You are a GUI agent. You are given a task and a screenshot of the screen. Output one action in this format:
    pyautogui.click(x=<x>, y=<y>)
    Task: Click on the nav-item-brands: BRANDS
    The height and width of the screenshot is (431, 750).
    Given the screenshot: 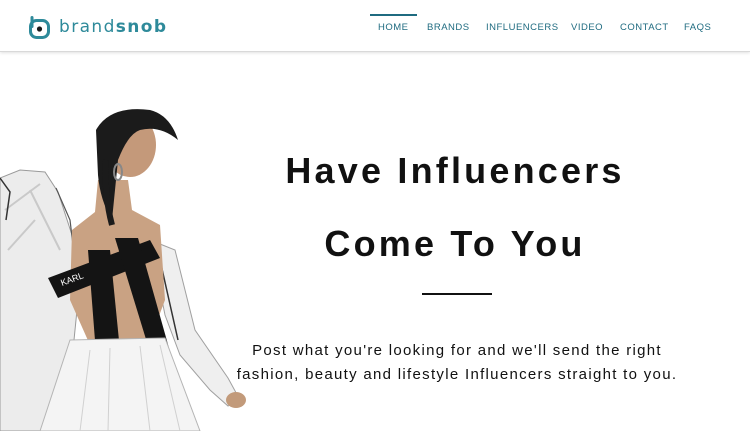 What is the action you would take?
    pyautogui.click(x=448, y=27)
    